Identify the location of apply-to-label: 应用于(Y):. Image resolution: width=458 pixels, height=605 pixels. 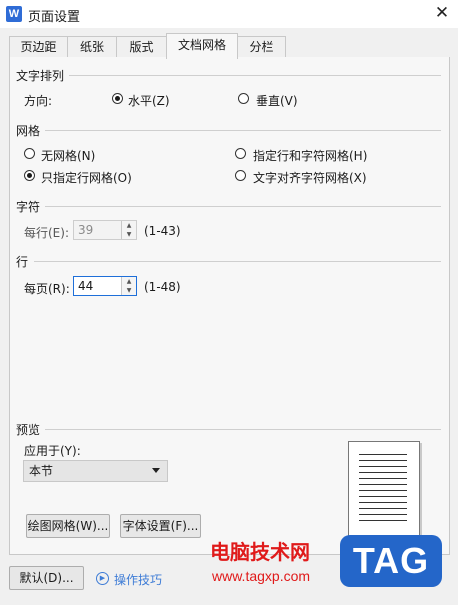
(52, 451).